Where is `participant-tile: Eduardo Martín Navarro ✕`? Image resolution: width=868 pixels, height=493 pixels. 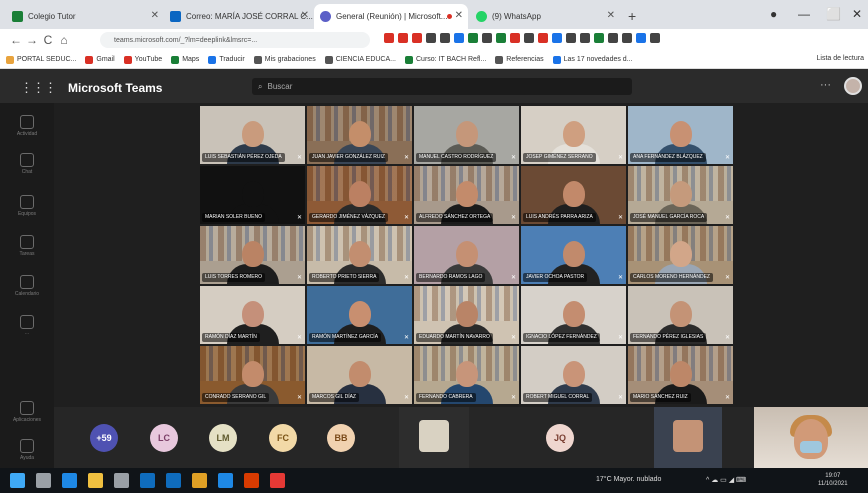
participant-tile: Eduardo Martín Navarro ✕ is located at coordinates (466, 315).